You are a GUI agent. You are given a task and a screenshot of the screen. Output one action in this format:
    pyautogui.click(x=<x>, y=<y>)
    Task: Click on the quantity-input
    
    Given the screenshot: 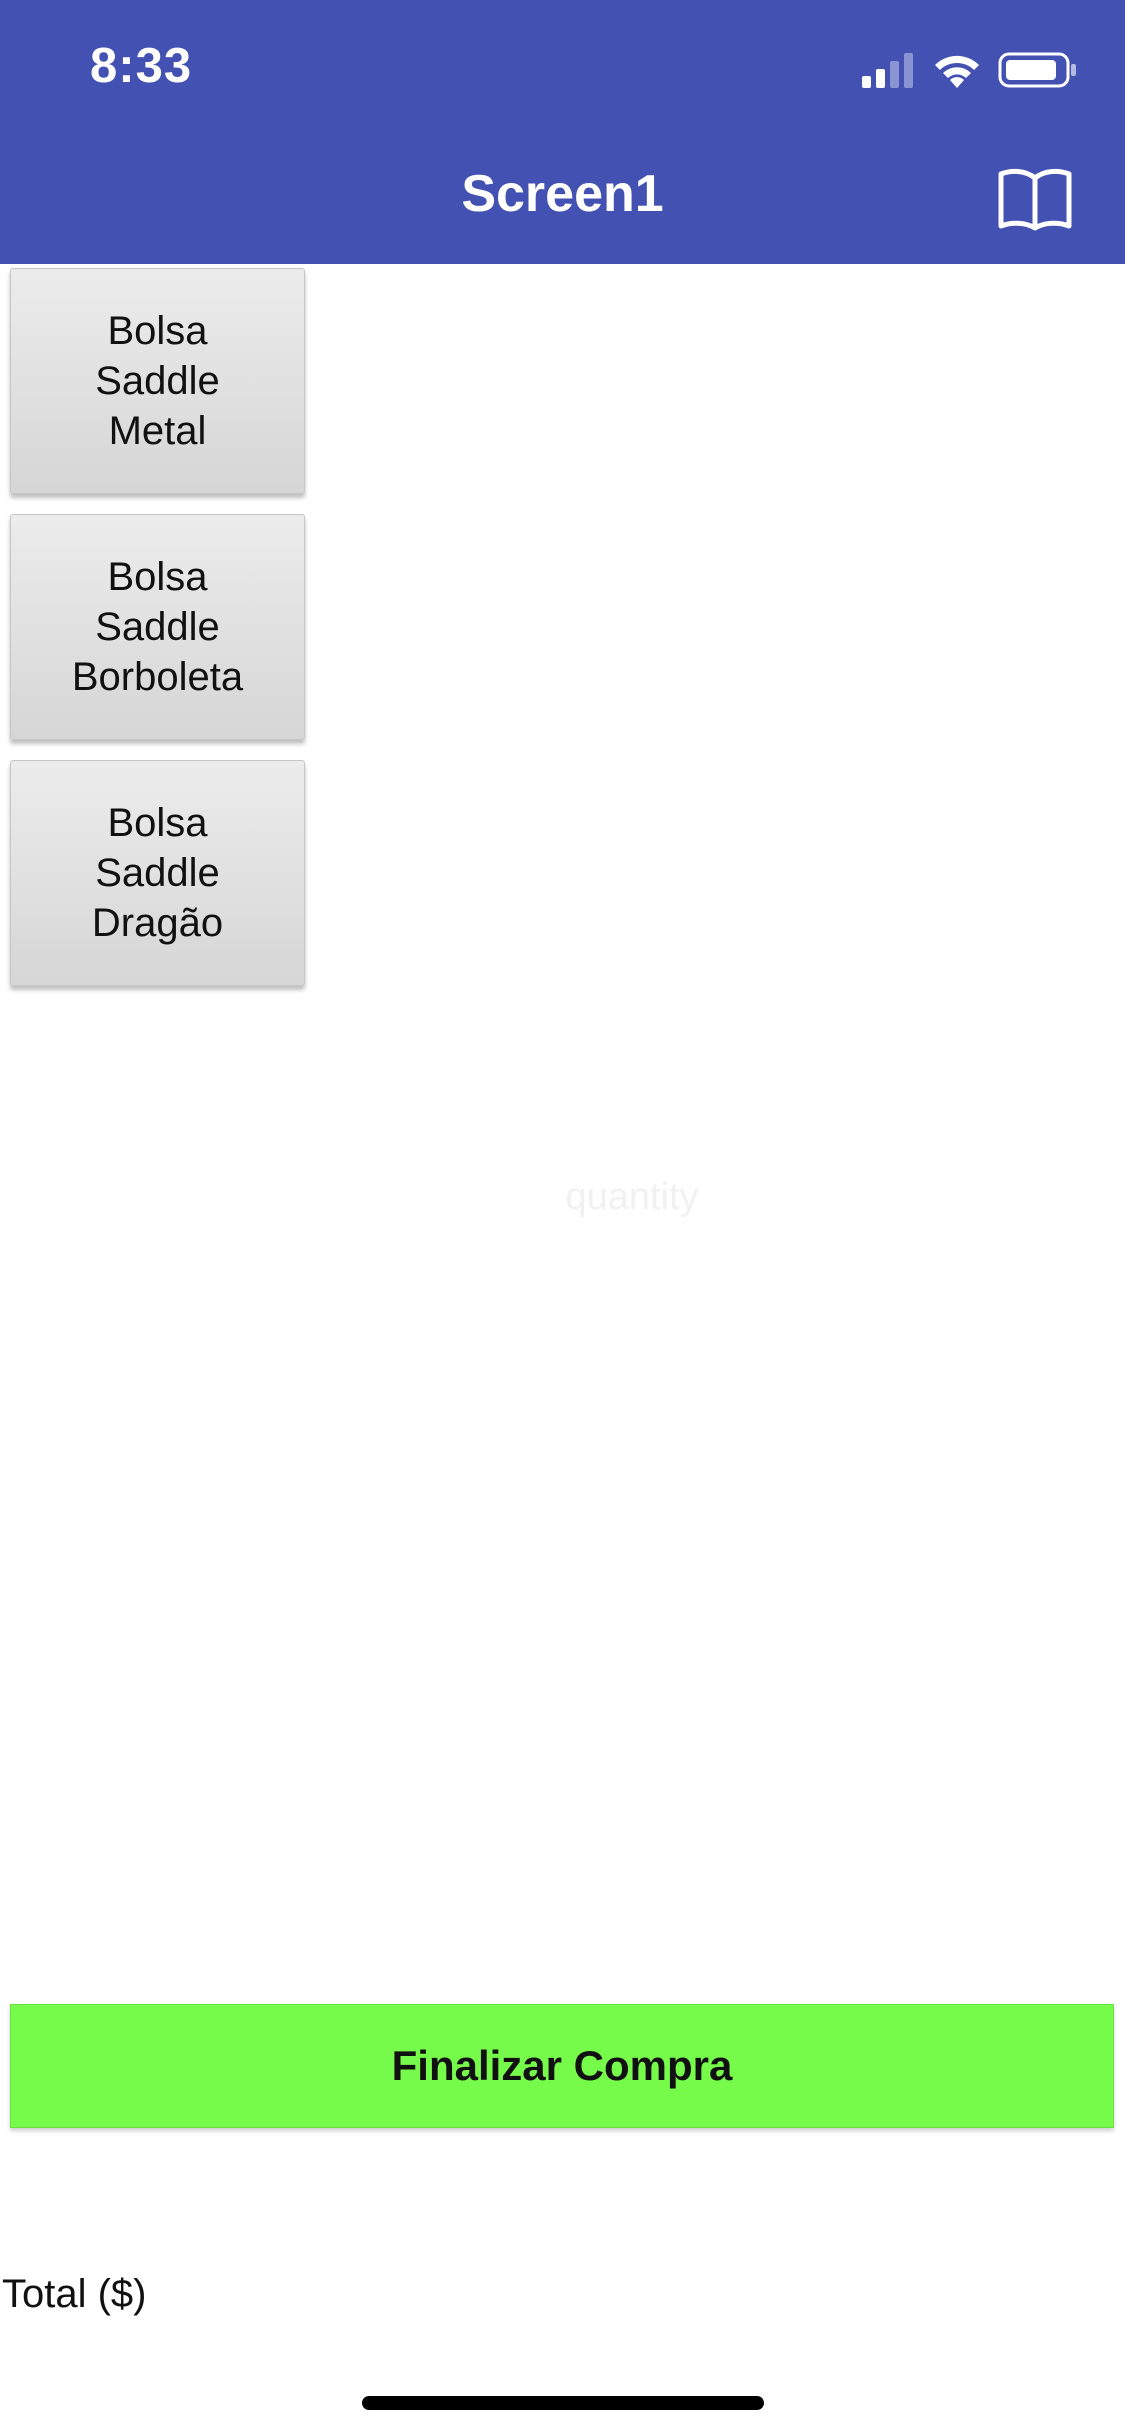 What is the action you would take?
    pyautogui.click(x=632, y=1197)
    